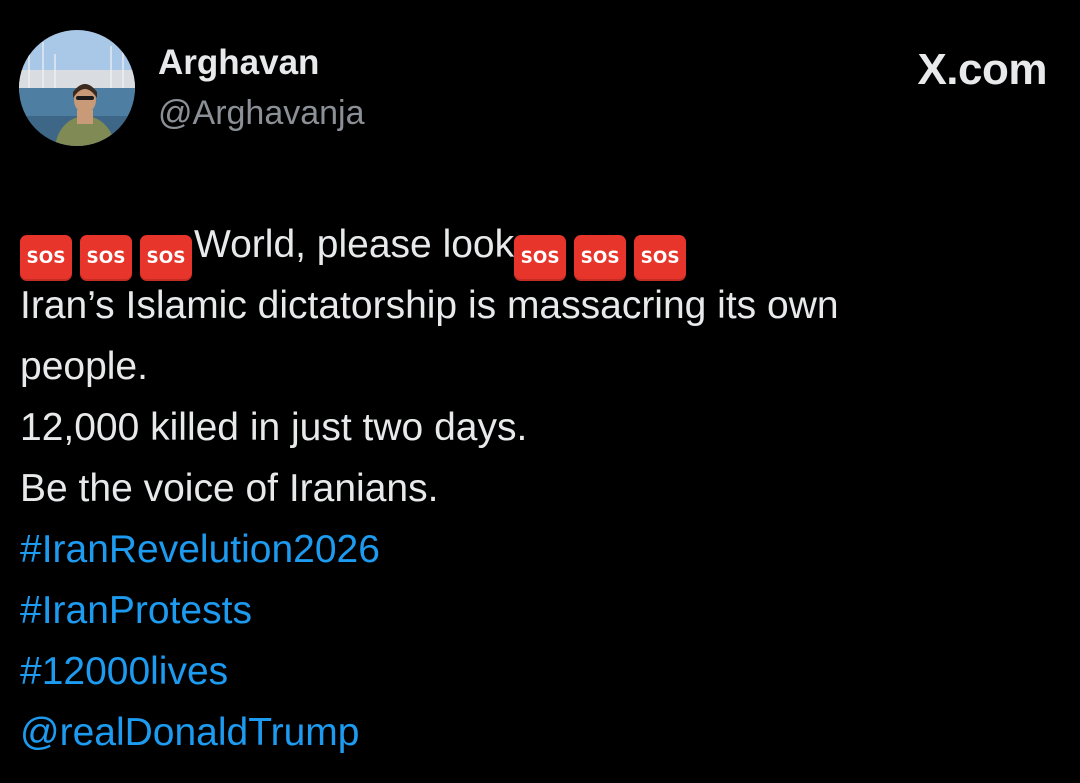 Image resolution: width=1080 pixels, height=783 pixels. Describe the element at coordinates (540, 610) in the screenshot. I see `hashtag-link: #IranProtests` at that location.